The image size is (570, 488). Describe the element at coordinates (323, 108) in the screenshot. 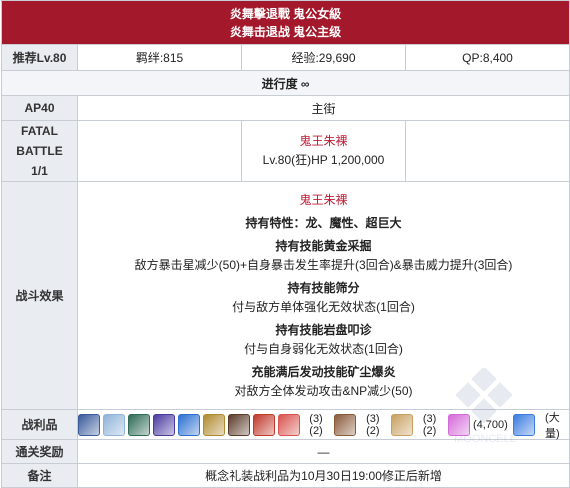

I see `location-value: 主街` at that location.